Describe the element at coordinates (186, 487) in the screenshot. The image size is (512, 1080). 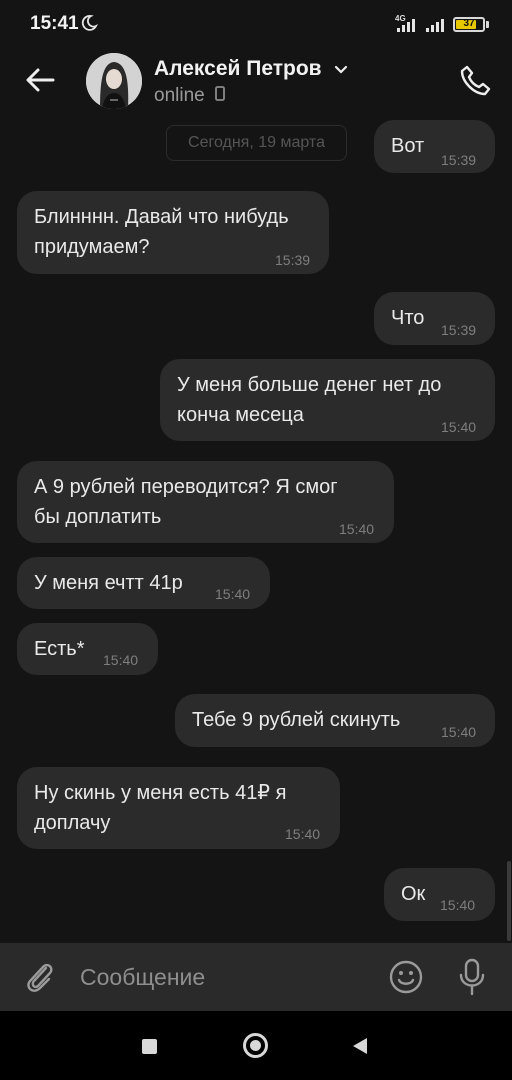
I see `message-text-line: А 9 рублей переводится? Я смог` at that location.